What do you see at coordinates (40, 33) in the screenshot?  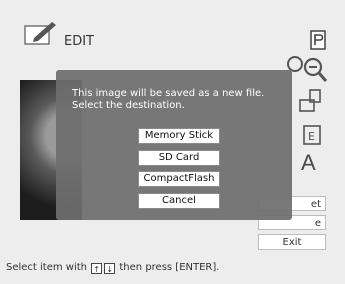 I see `pencil-icon` at bounding box center [40, 33].